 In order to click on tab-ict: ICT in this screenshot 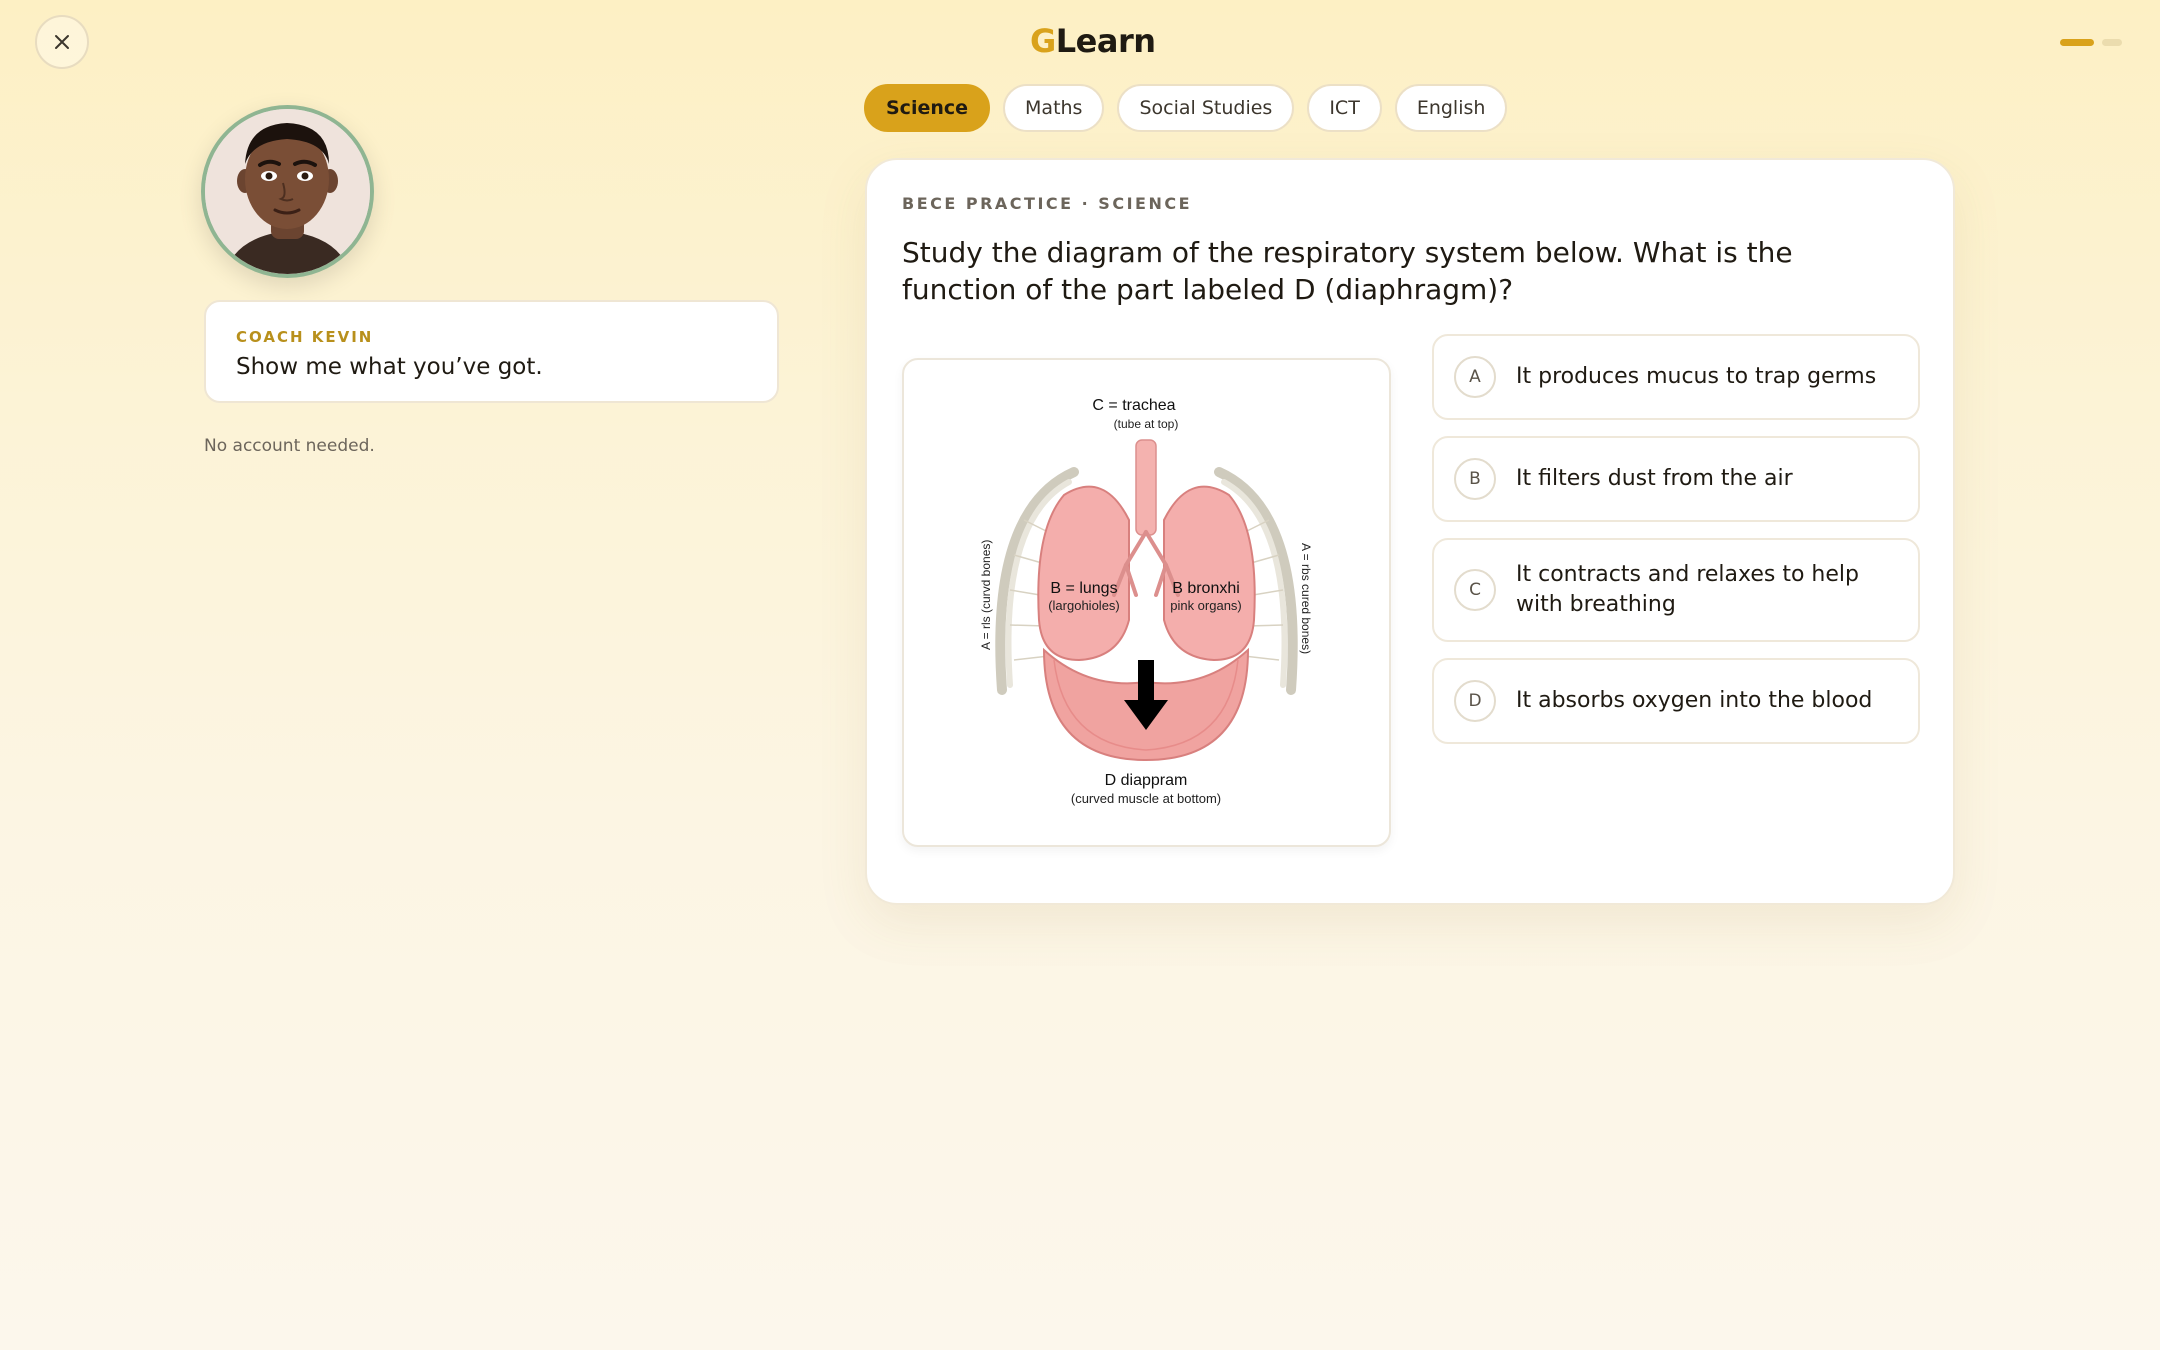, I will do `click(1344, 108)`.